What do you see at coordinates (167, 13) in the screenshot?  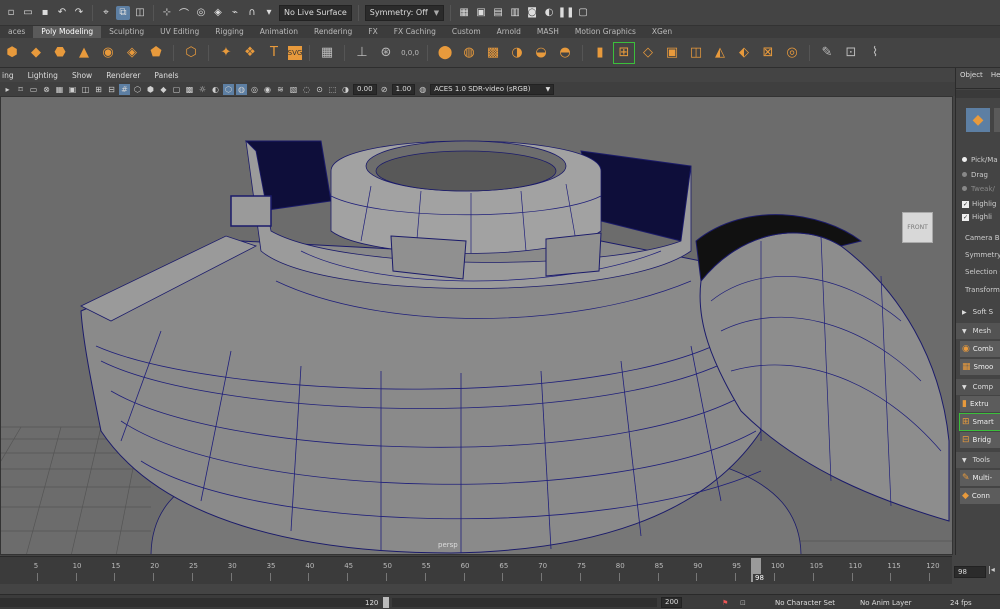 I see `snap-grid-icon: ⊹` at bounding box center [167, 13].